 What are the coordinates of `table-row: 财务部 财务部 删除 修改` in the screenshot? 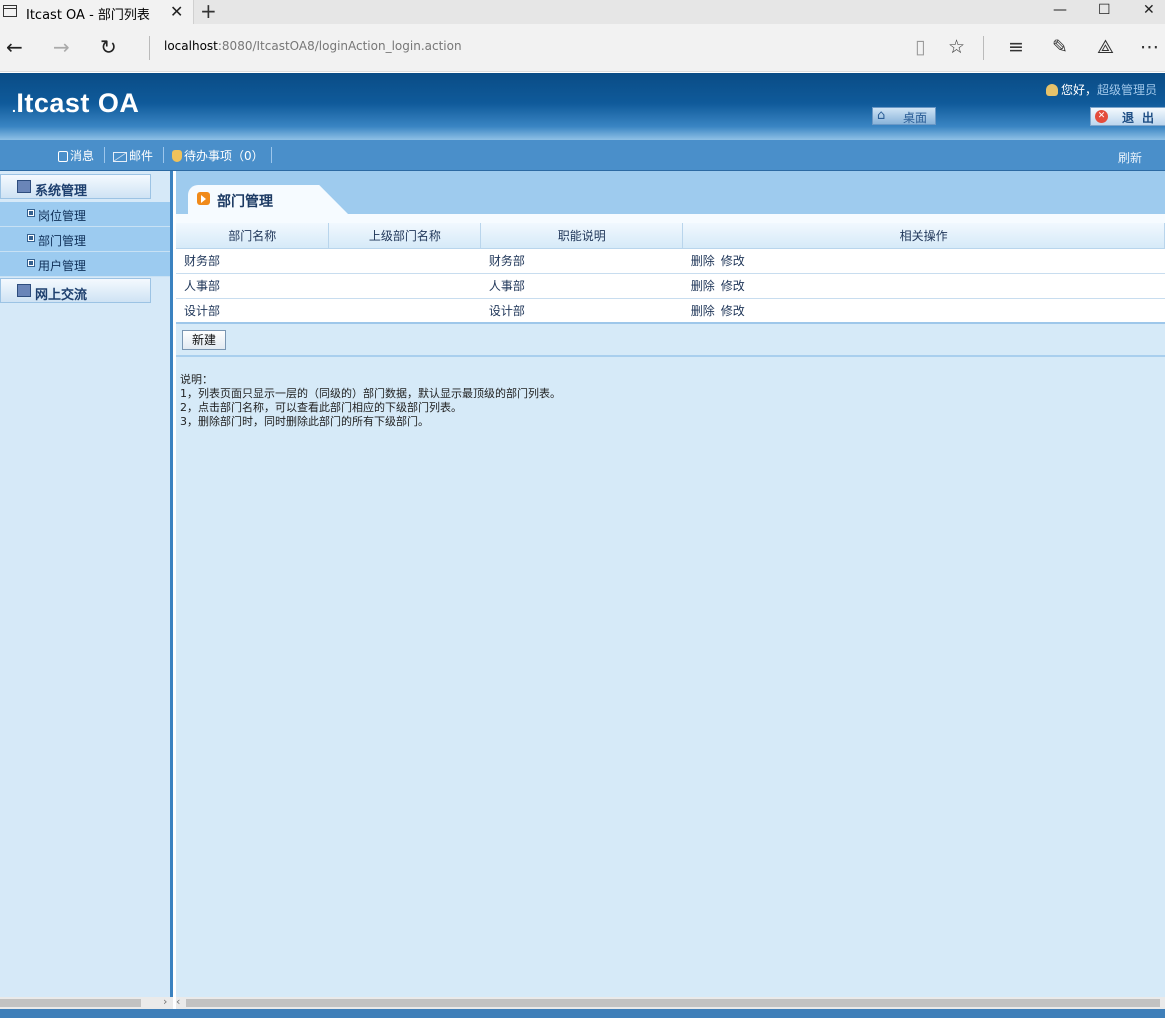 It's located at (670, 261).